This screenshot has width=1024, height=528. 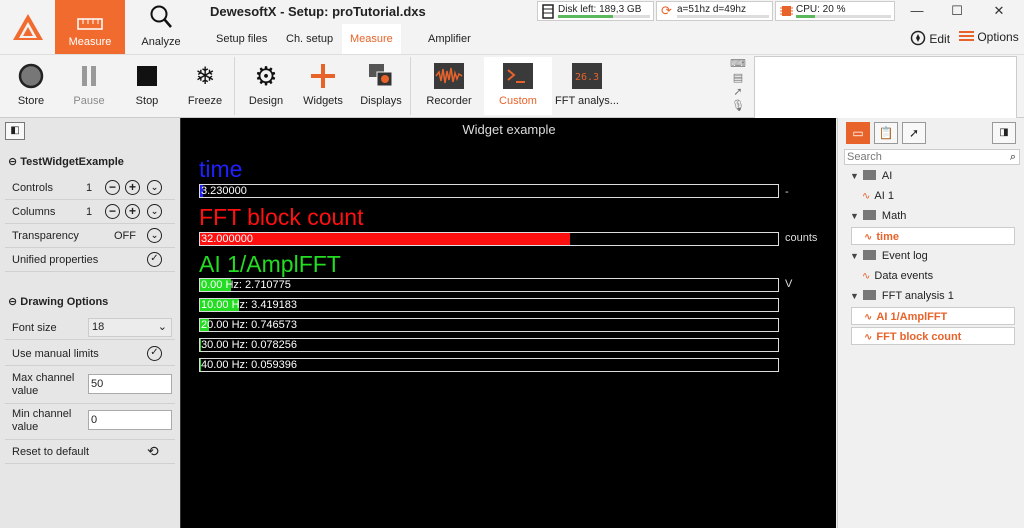 What do you see at coordinates (241, 39) in the screenshot?
I see `tab-setup-files: Setup files` at bounding box center [241, 39].